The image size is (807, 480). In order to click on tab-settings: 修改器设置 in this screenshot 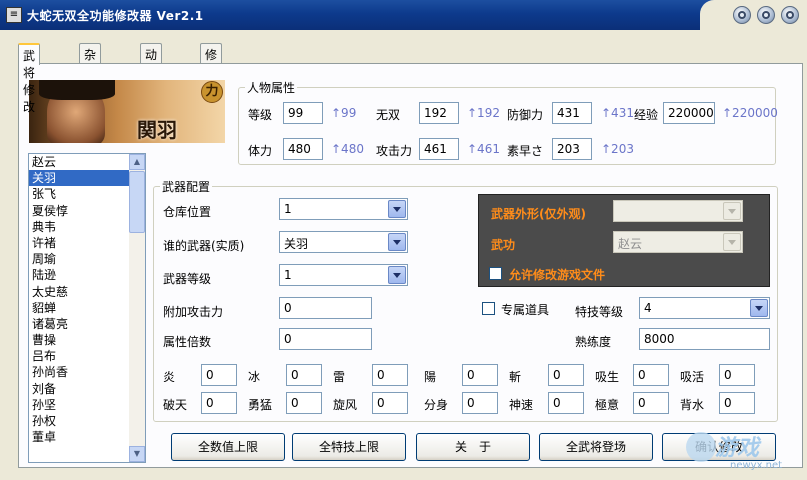, I will do `click(211, 86)`.